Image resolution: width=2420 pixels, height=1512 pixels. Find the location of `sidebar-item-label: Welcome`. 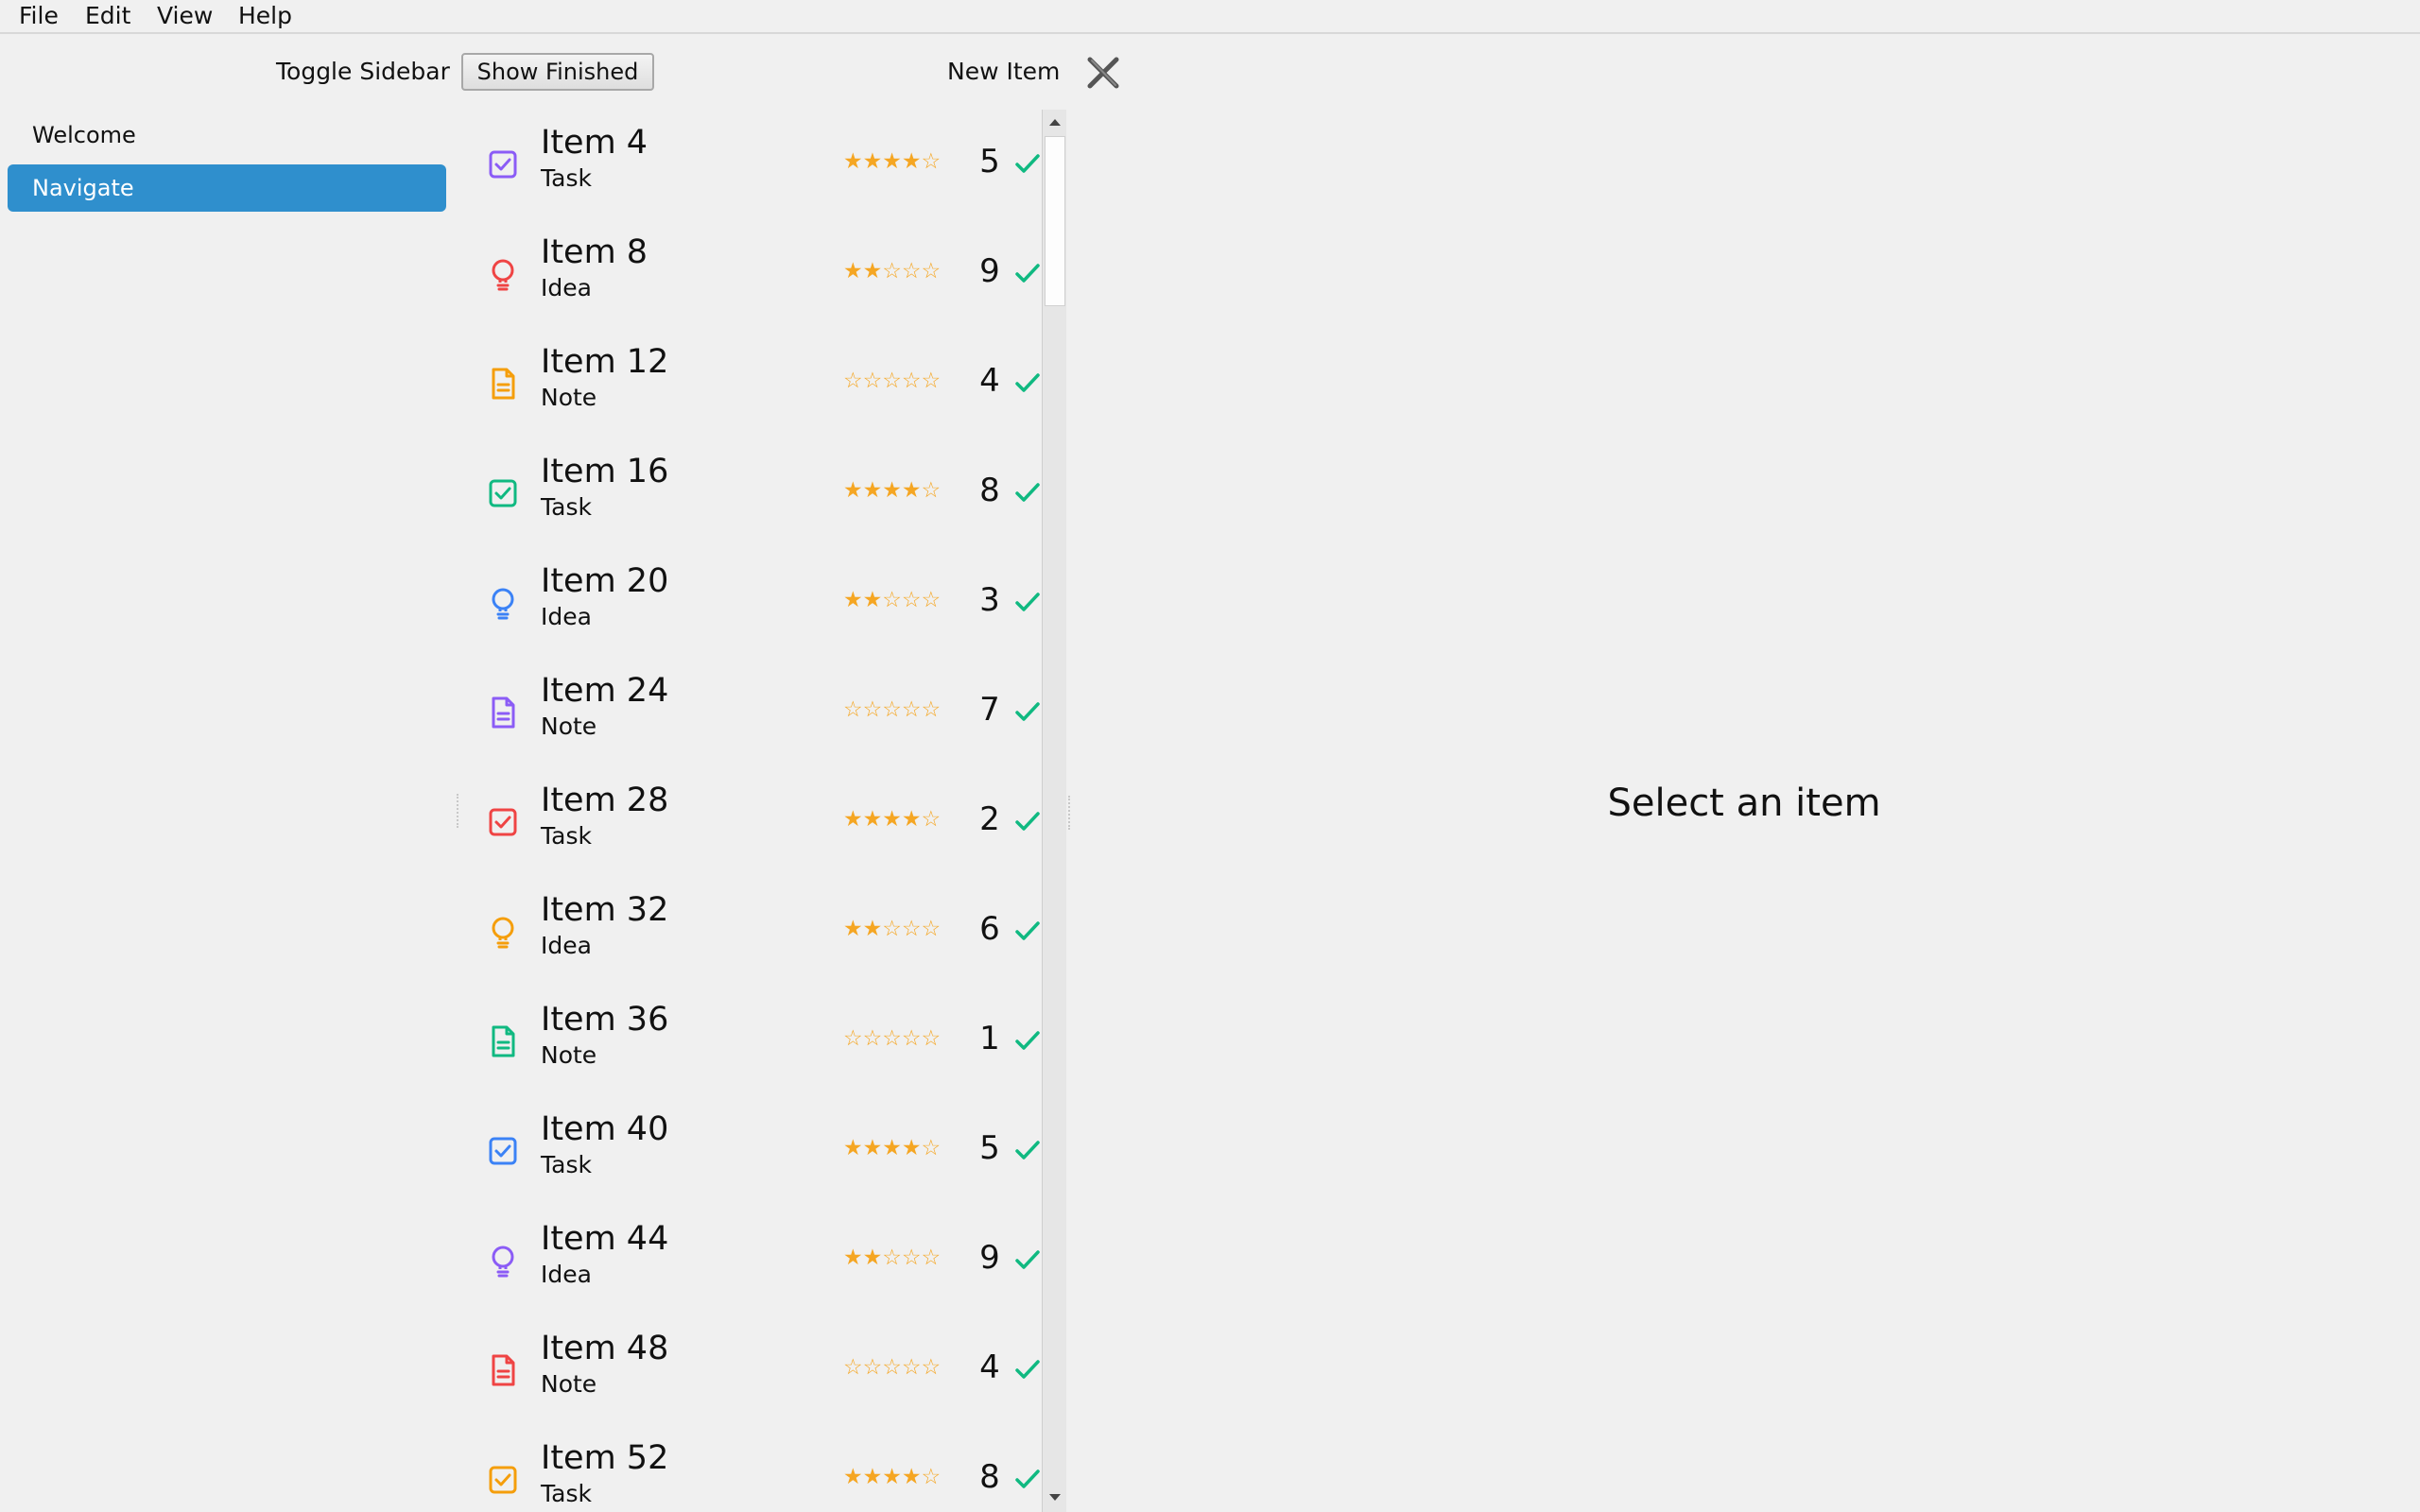

sidebar-item-label: Welcome is located at coordinates (84, 135).